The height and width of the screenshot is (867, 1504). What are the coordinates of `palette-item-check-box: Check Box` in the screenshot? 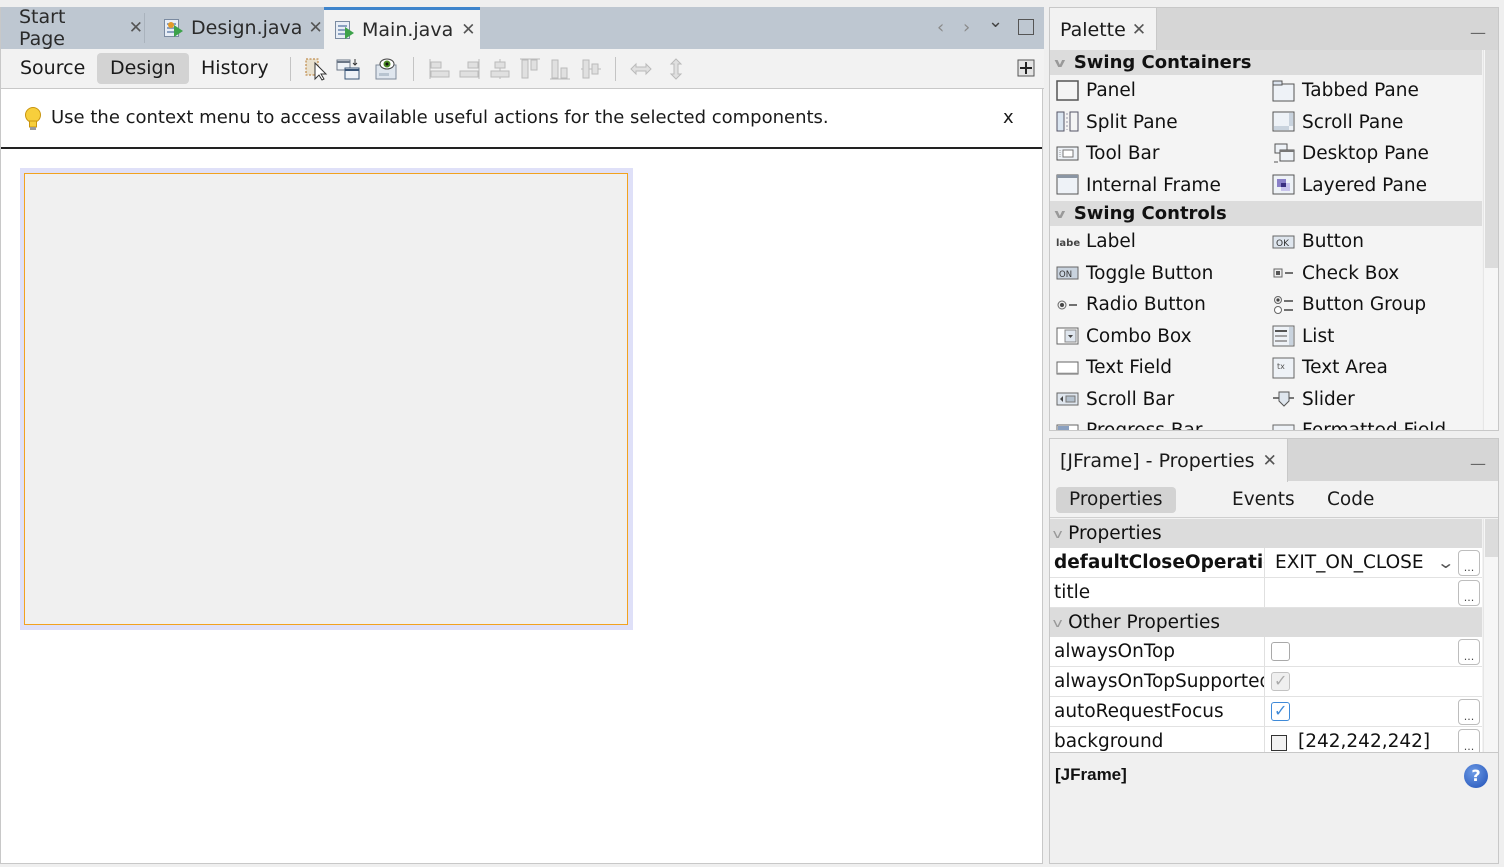 It's located at (1374, 274).